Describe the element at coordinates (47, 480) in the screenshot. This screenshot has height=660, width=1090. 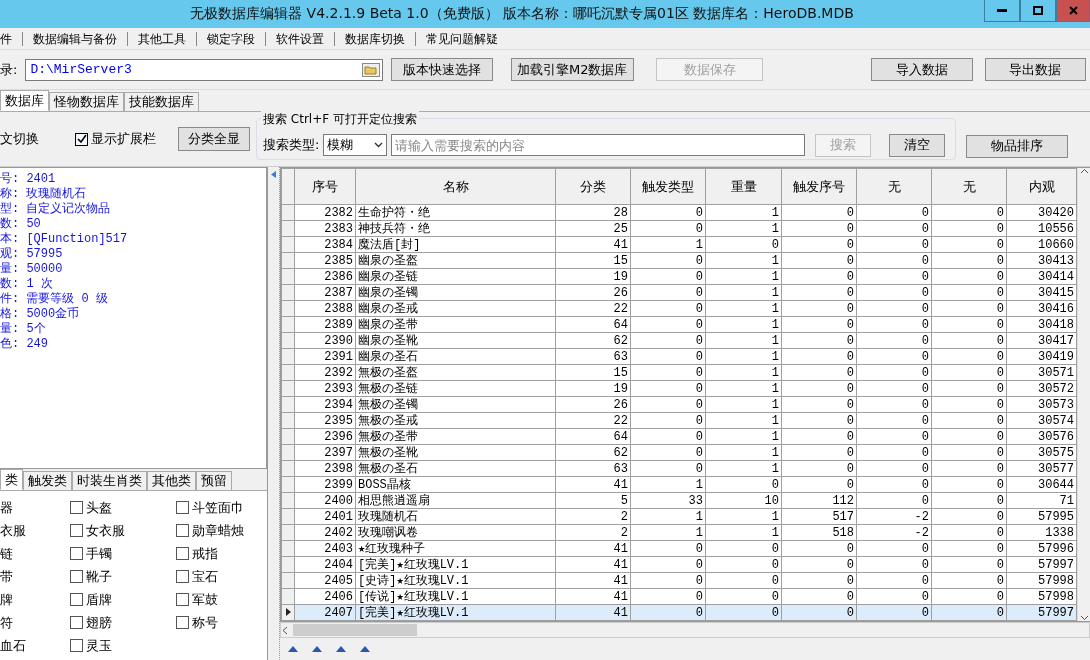
I see `tab: 触发类` at that location.